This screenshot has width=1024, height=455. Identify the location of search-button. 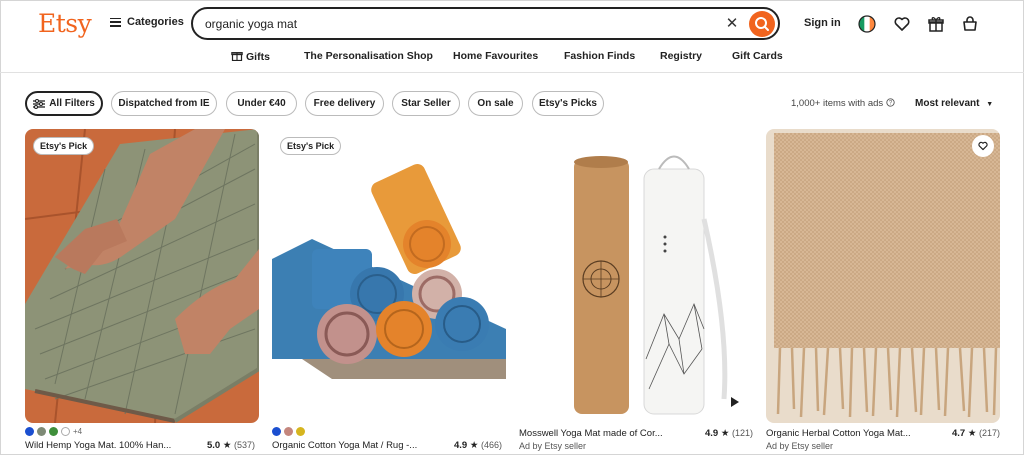
(762, 24).